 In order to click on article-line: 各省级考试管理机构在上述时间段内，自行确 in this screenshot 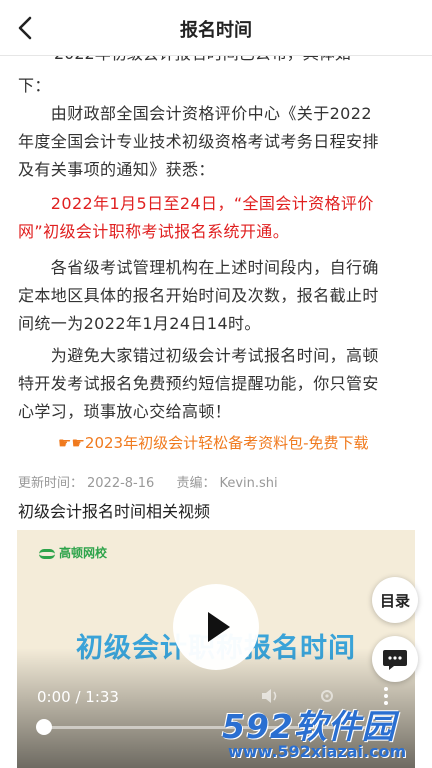, I will do `click(198, 267)`.